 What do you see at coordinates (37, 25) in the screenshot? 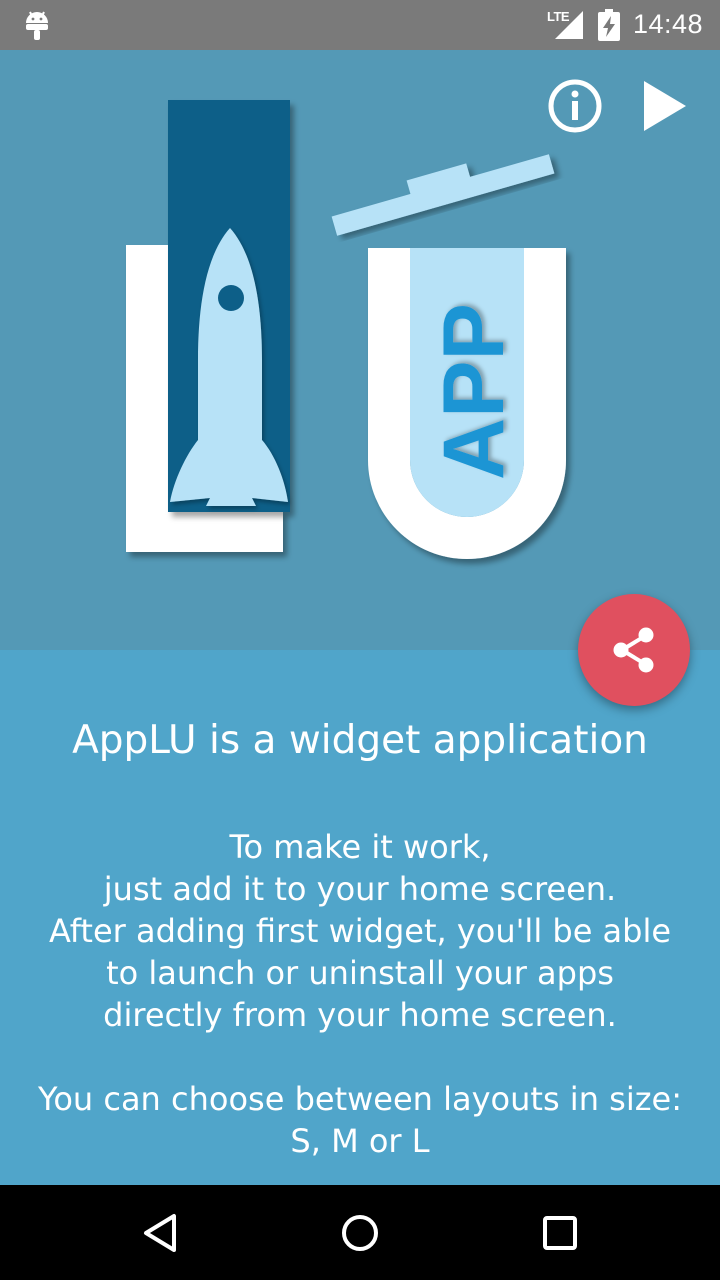
I see `android-icon` at bounding box center [37, 25].